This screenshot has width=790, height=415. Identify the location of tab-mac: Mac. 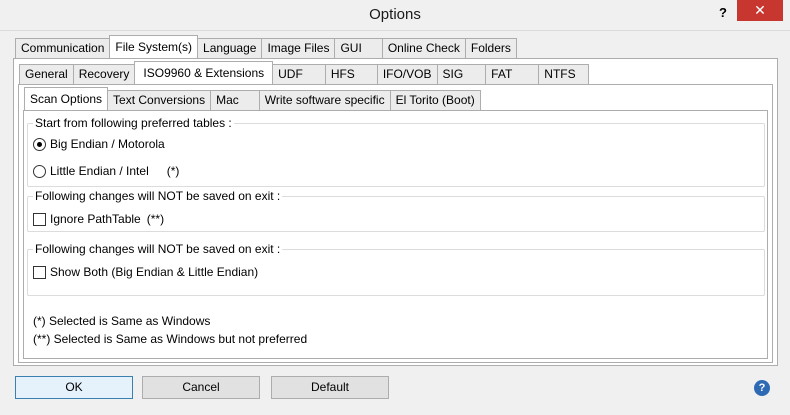
(235, 100).